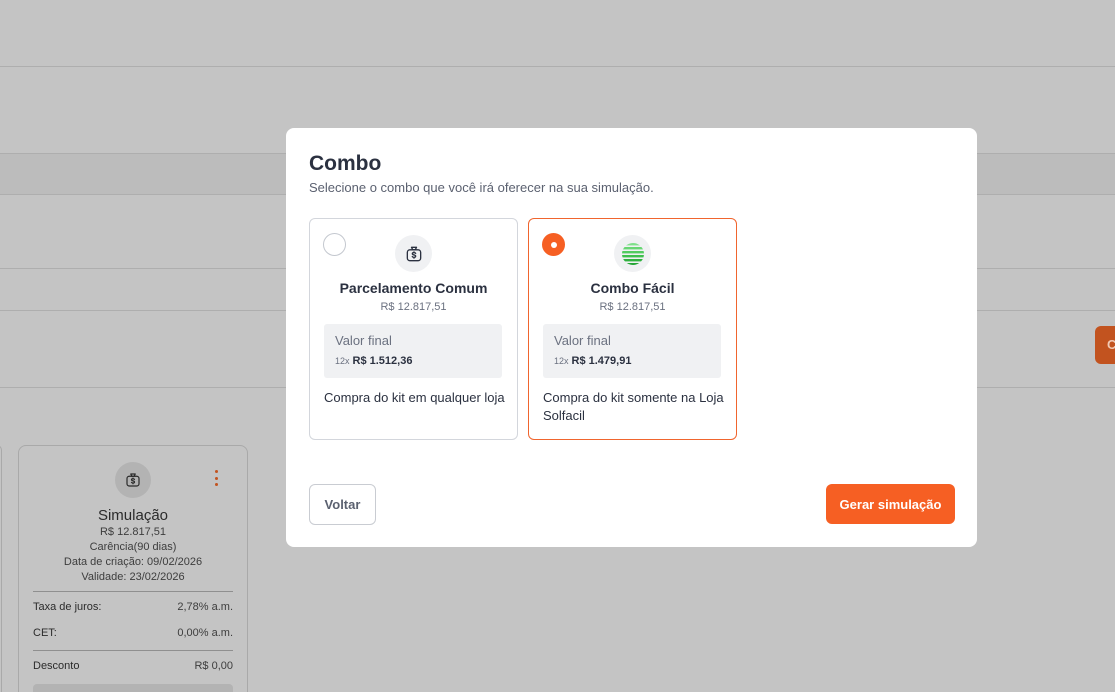 This screenshot has height=692, width=1115. What do you see at coordinates (216, 478) in the screenshot?
I see `more-options-icon` at bounding box center [216, 478].